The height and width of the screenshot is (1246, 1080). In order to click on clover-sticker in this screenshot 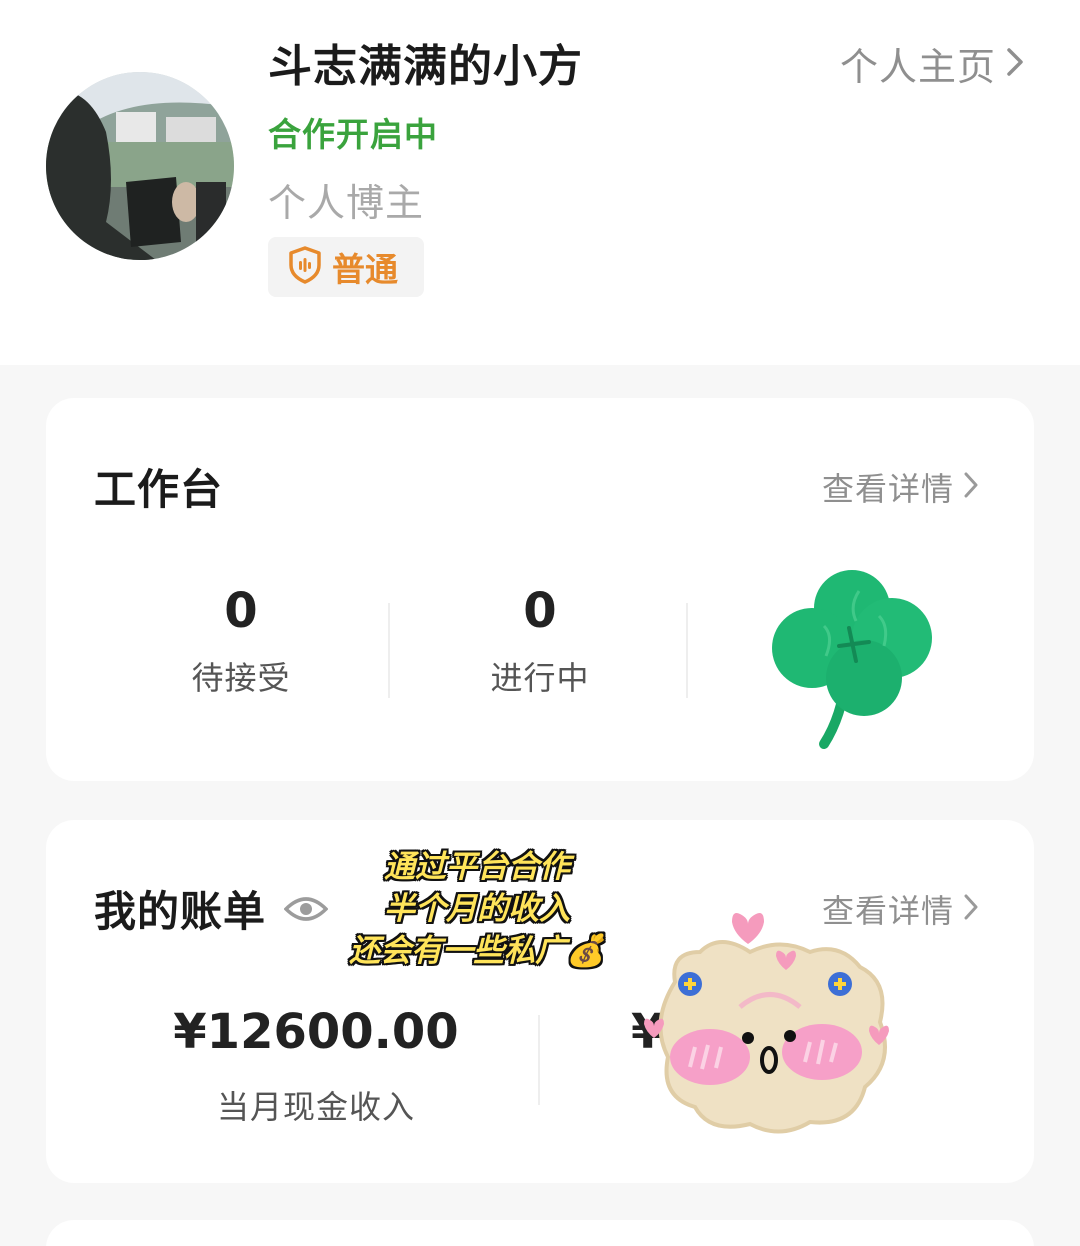, I will do `click(851, 660)`.